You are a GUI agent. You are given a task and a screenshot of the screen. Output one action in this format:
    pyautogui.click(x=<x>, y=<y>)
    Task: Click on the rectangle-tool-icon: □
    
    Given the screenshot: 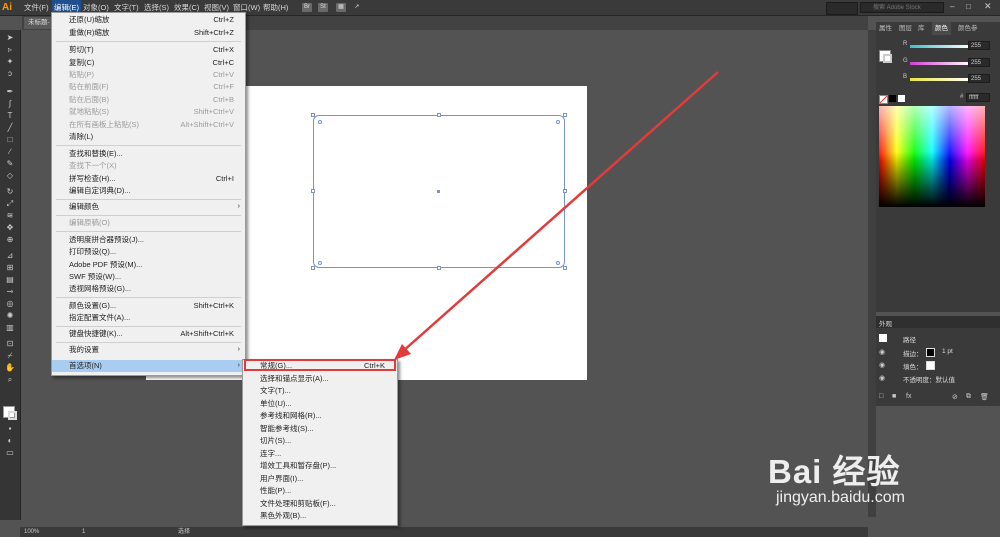 What is the action you would take?
    pyautogui.click(x=10, y=139)
    